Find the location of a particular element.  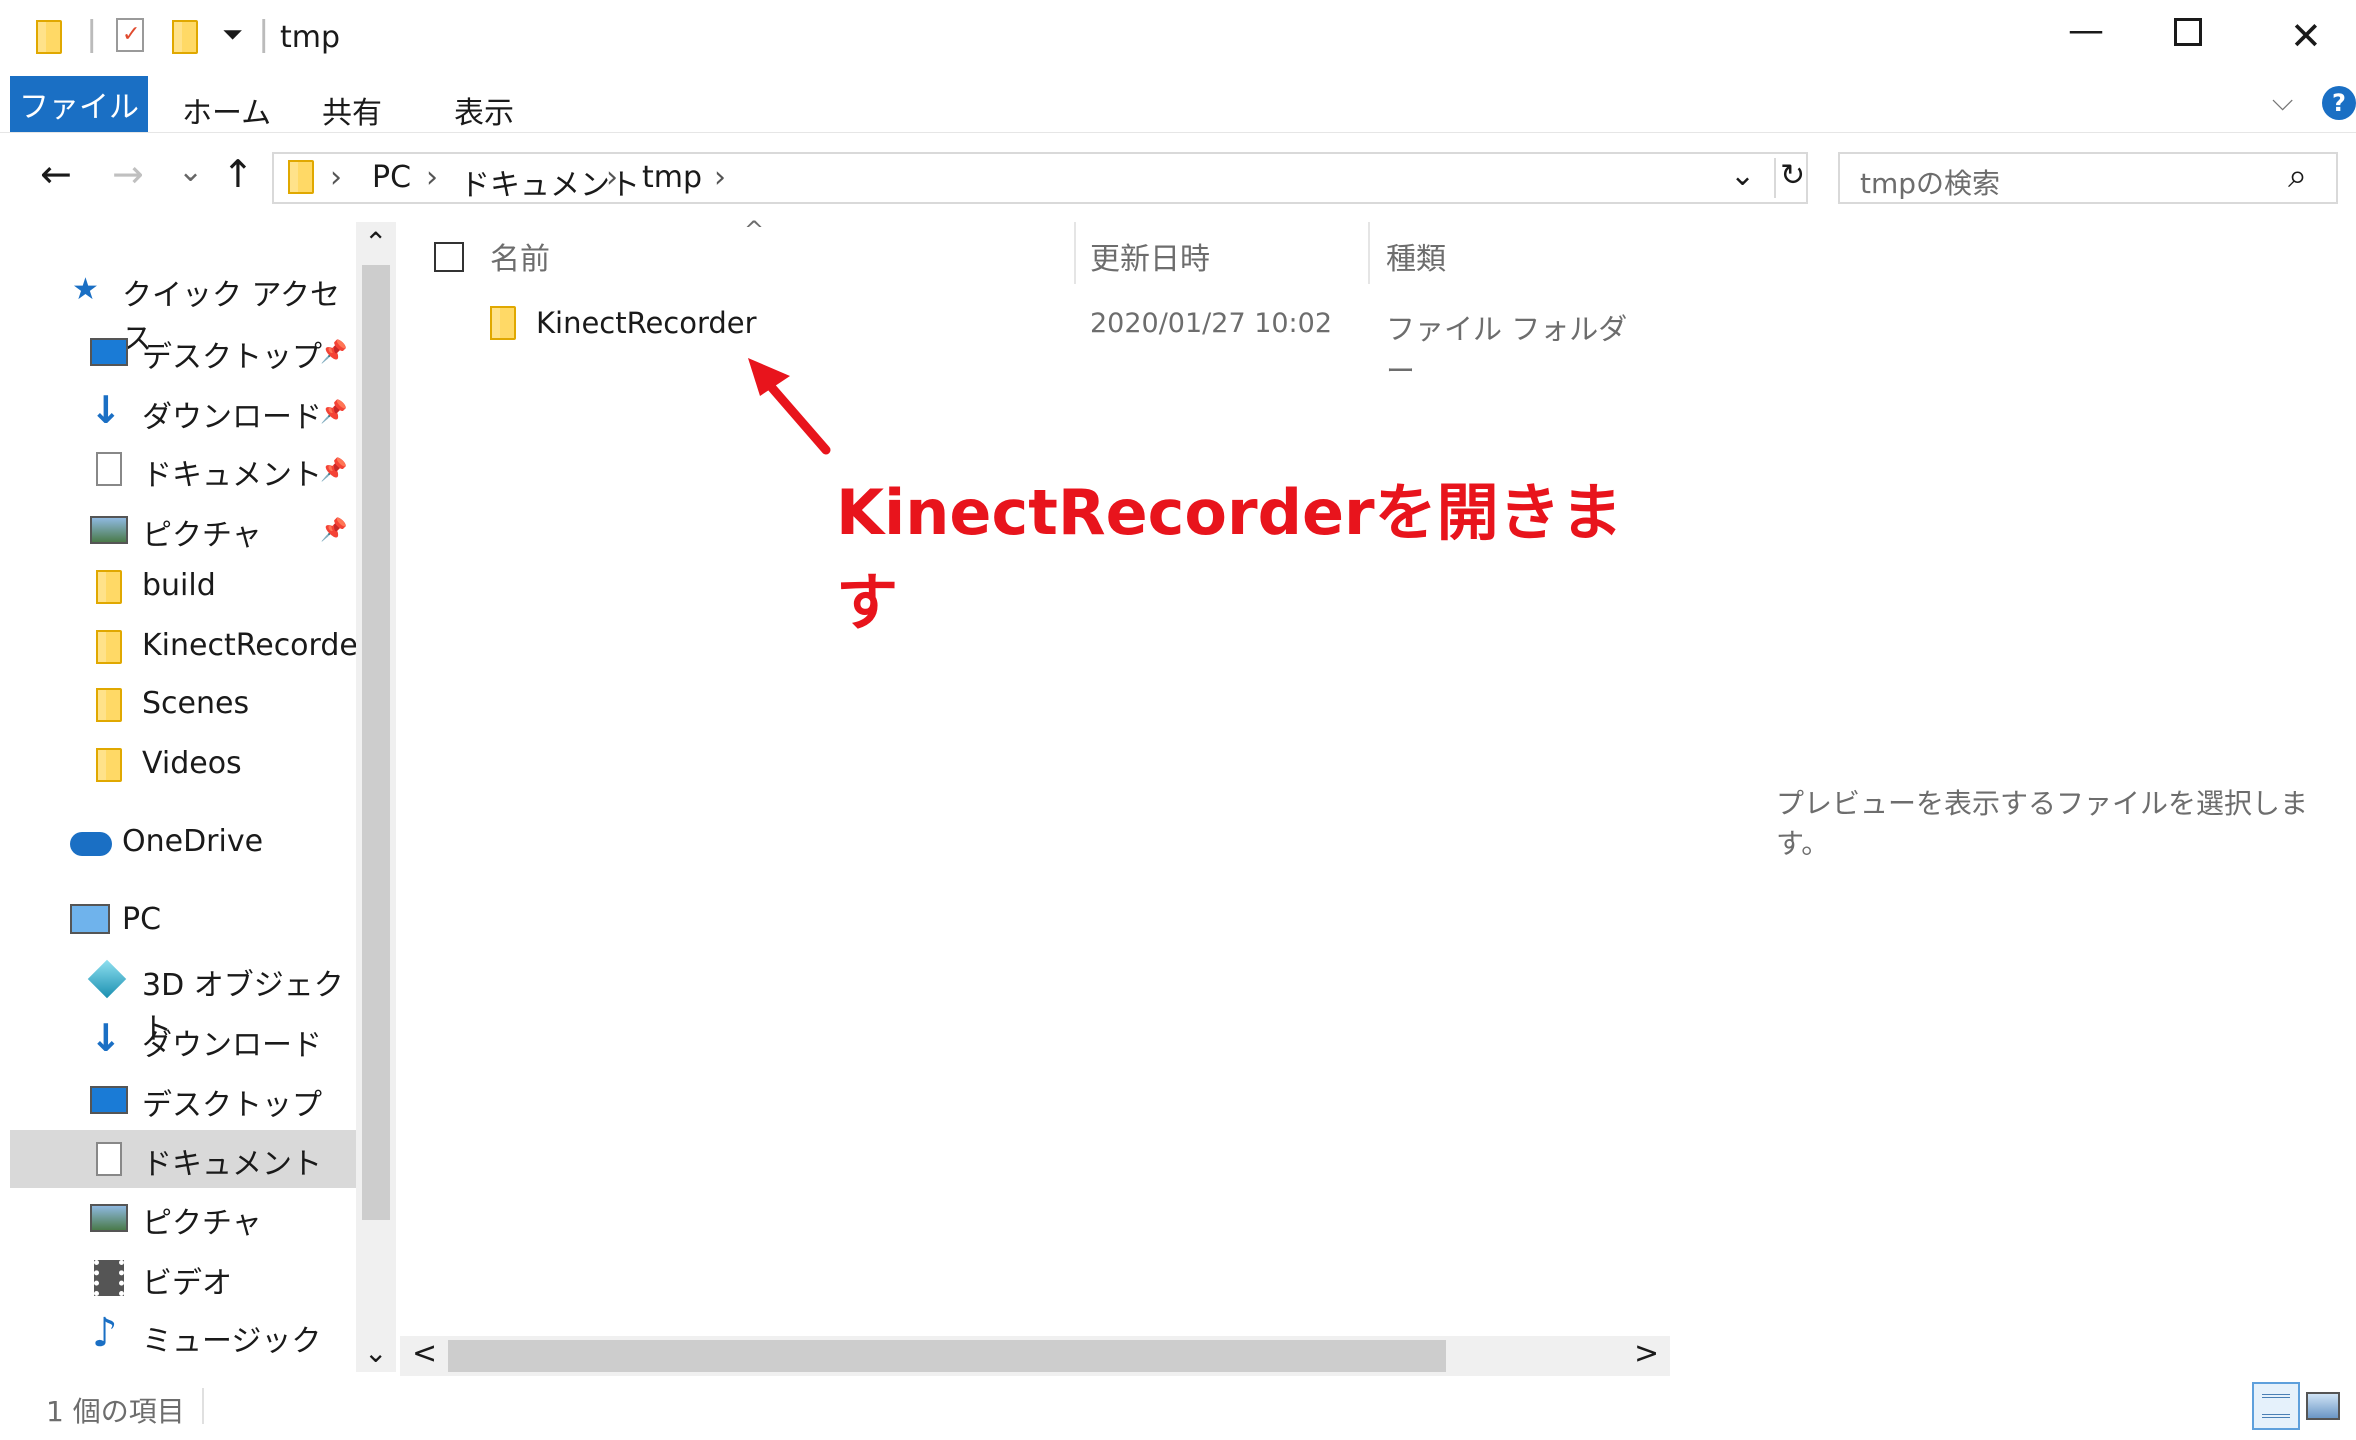

search-icon: ⌕ is located at coordinates (2297, 176).